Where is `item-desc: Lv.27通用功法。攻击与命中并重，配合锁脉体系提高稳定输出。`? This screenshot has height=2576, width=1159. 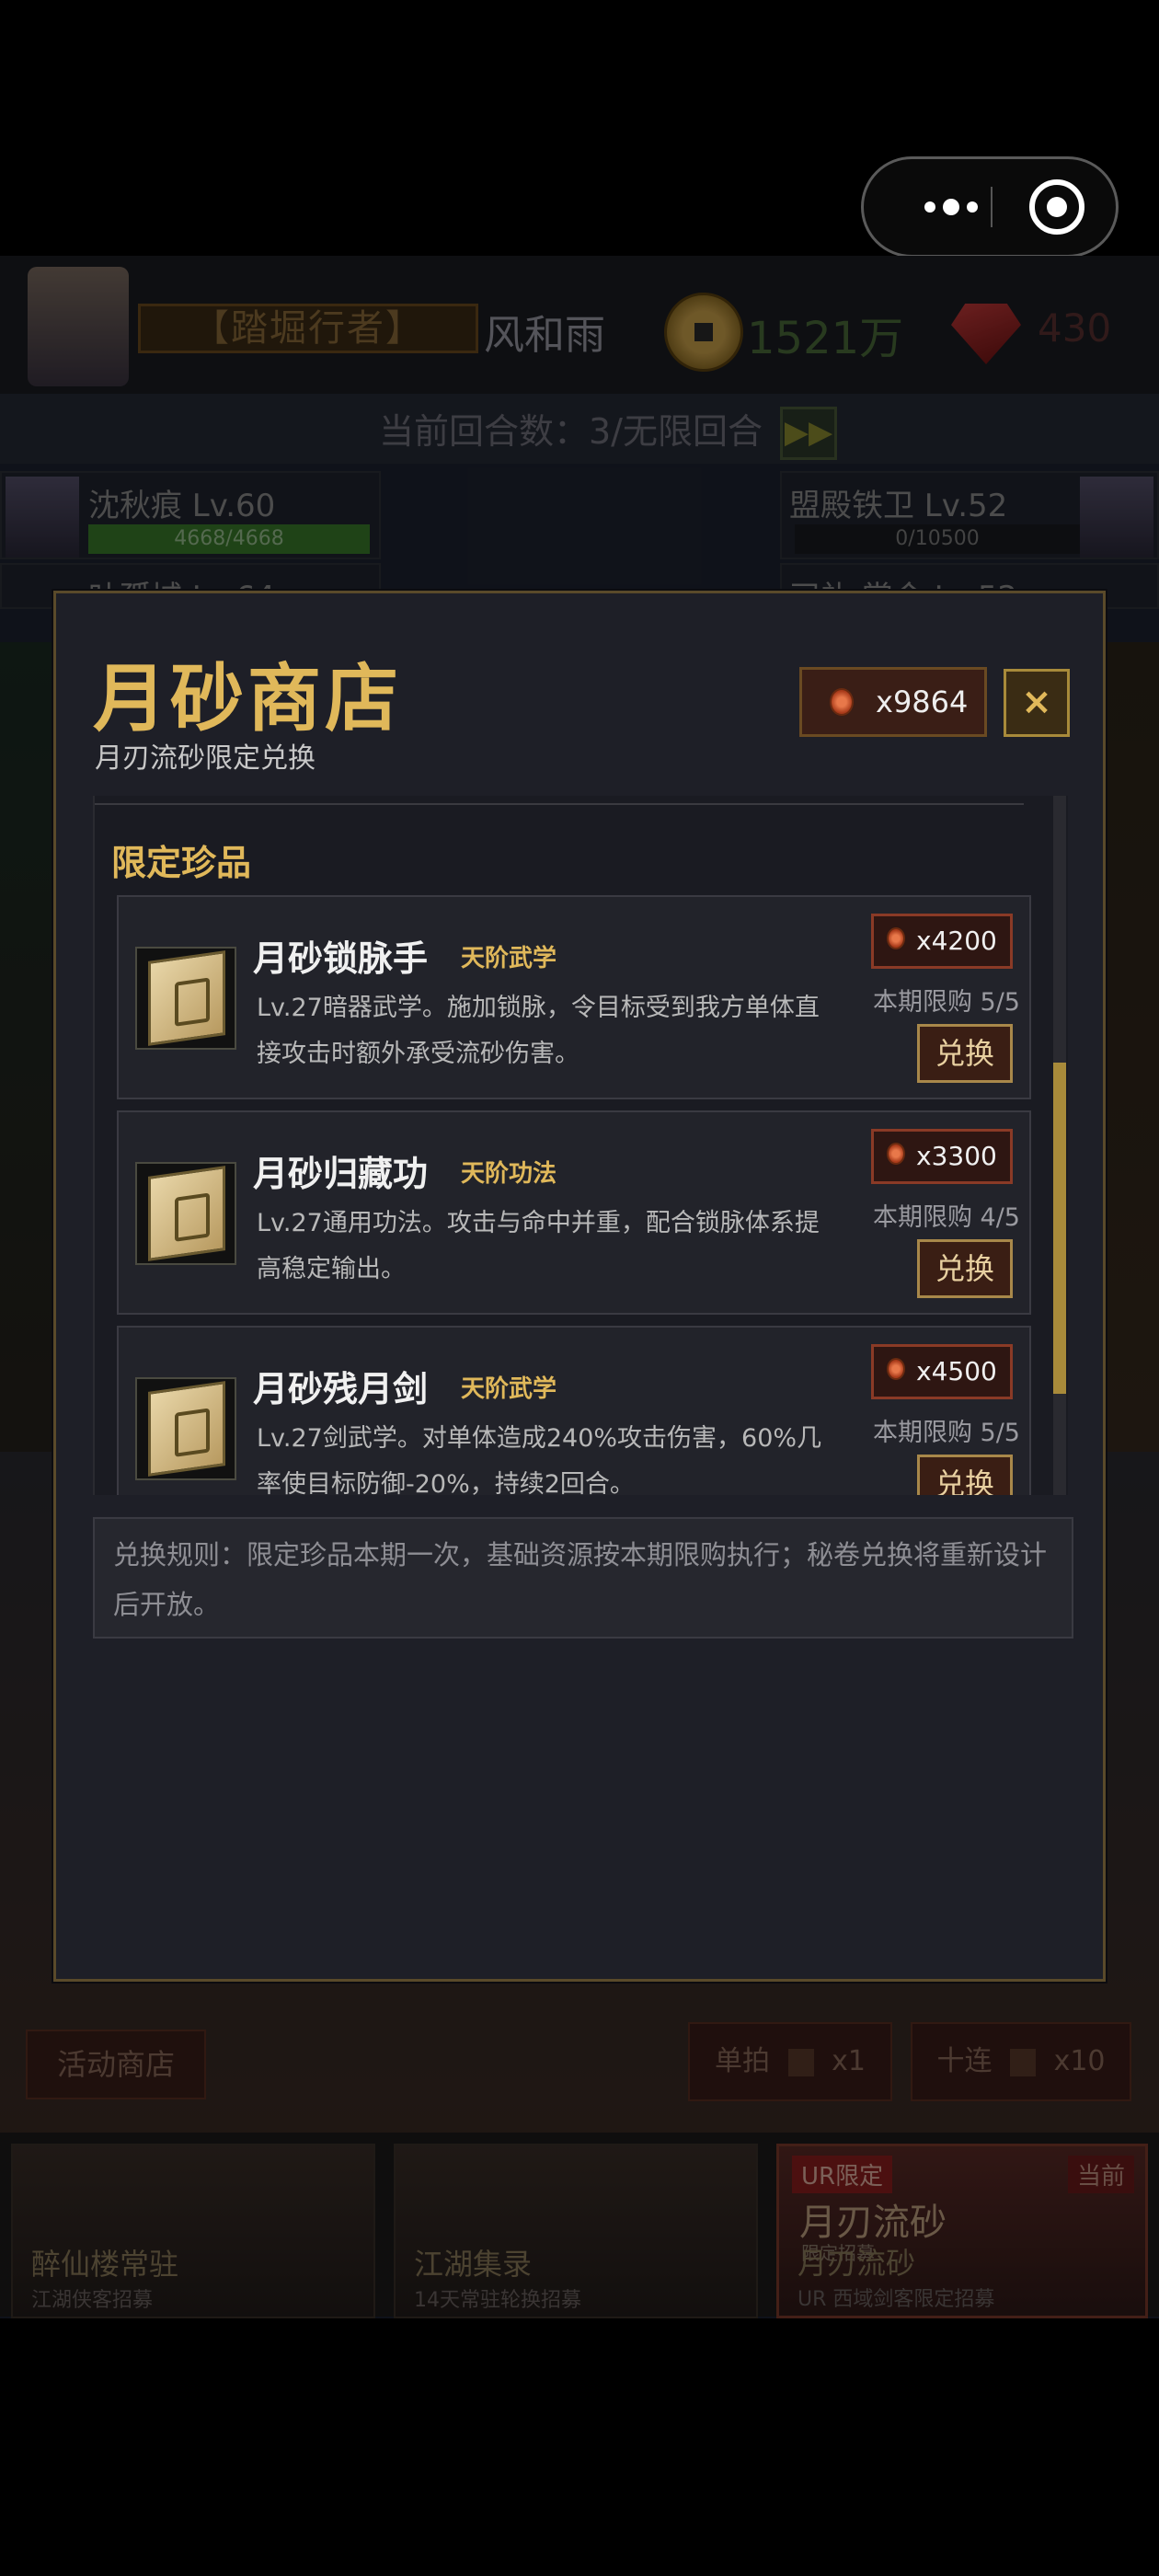
item-desc: Lv.27通用功法。攻击与命中并重，配合锁脉体系提高稳定输出。 is located at coordinates (538, 1246).